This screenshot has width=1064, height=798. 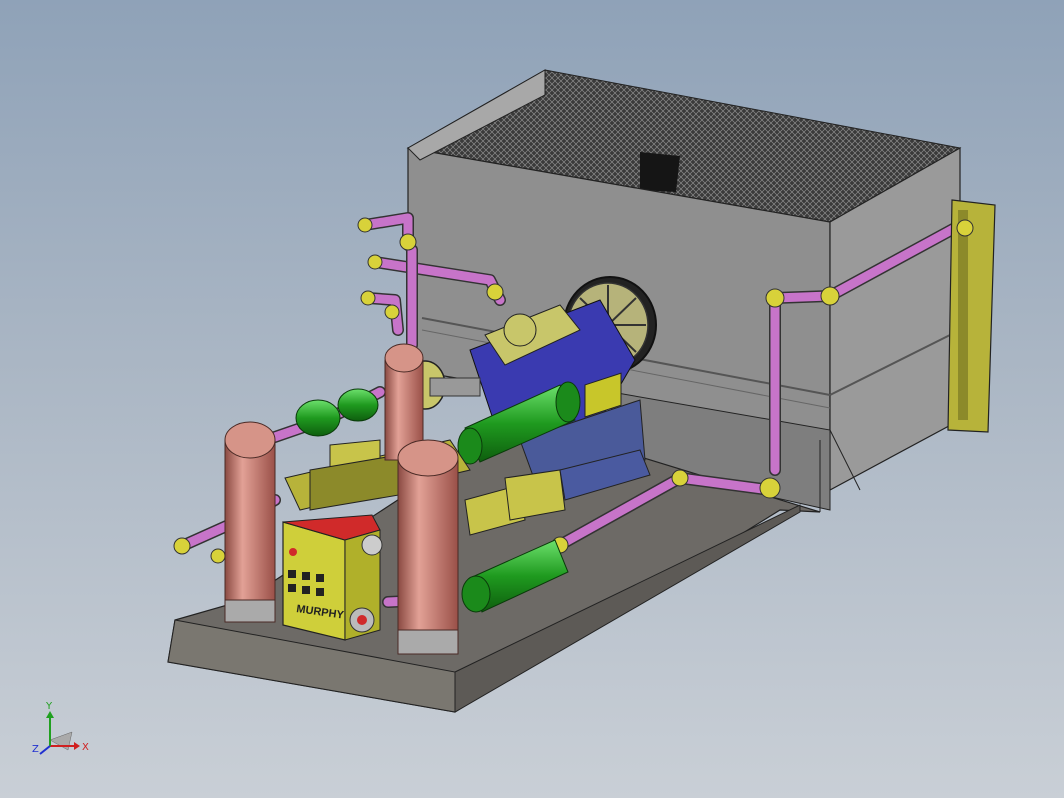 I want to click on z-axis-arrow-icon, so click(x=45, y=750).